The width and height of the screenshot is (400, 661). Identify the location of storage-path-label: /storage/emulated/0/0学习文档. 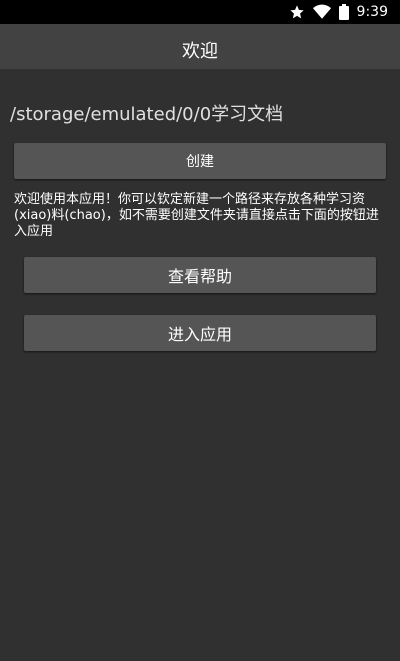
(147, 114).